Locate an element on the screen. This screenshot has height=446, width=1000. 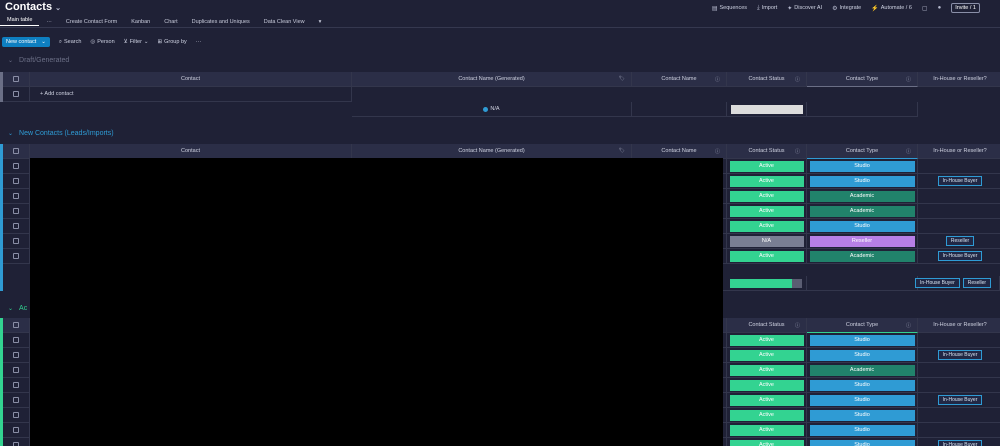
view-tab: Create Contact Form is located at coordinates (91, 22).